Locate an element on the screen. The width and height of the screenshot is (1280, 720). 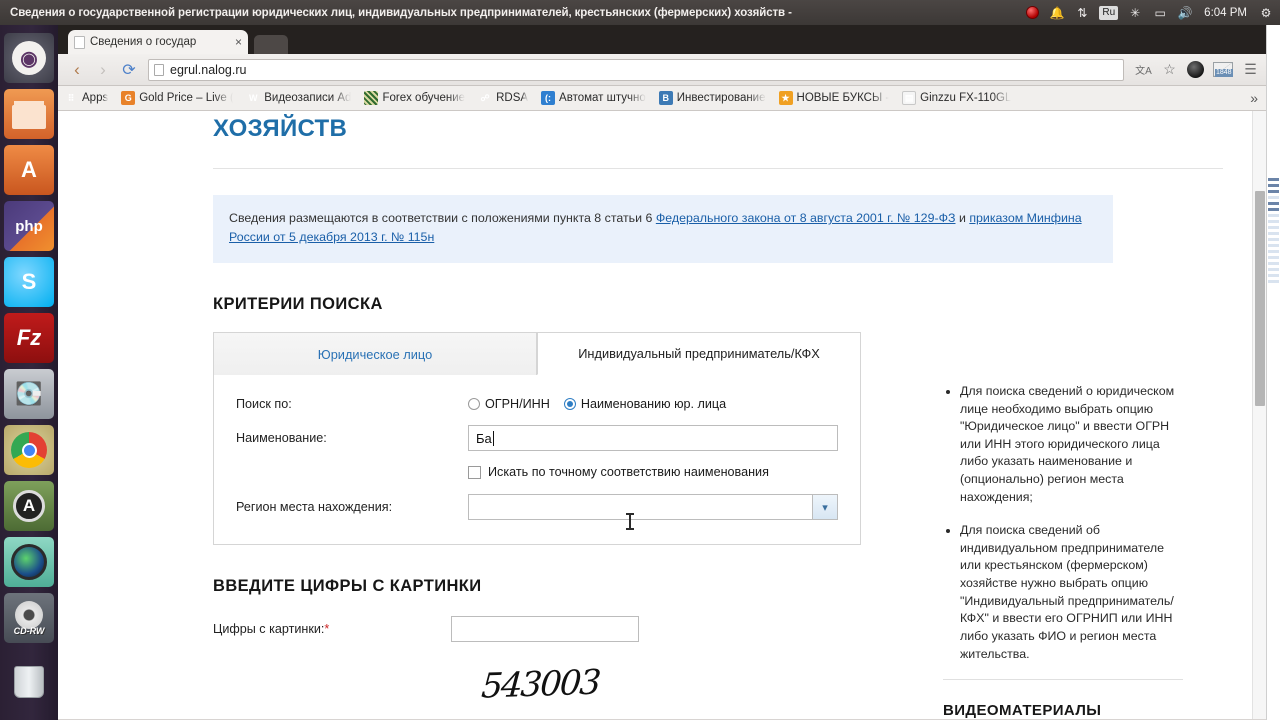
tab-strip: Сведения о государ × is located at coordinates (662, 39).